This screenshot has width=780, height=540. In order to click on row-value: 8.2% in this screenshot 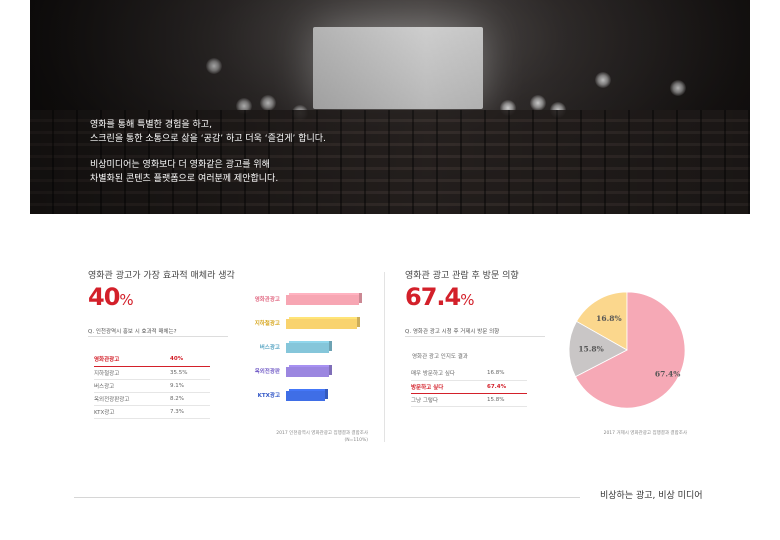, I will do `click(190, 399)`.